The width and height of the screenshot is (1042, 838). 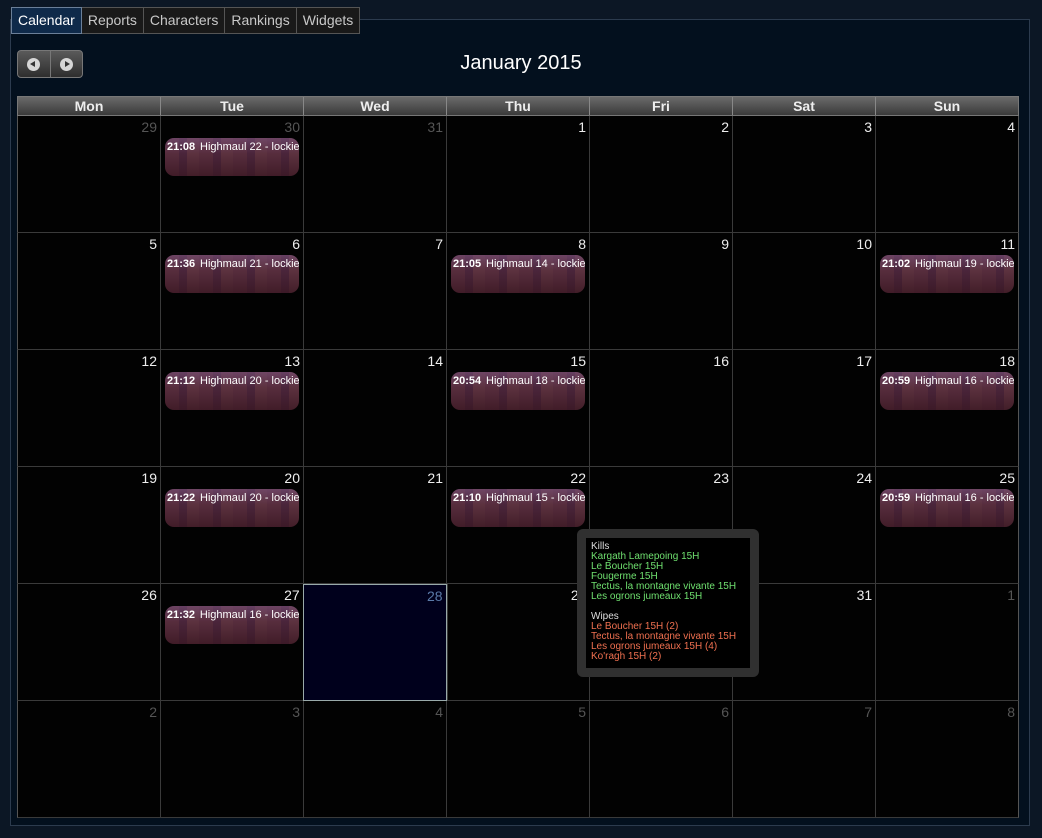 I want to click on tab-calendar: Calendar, so click(x=46, y=20).